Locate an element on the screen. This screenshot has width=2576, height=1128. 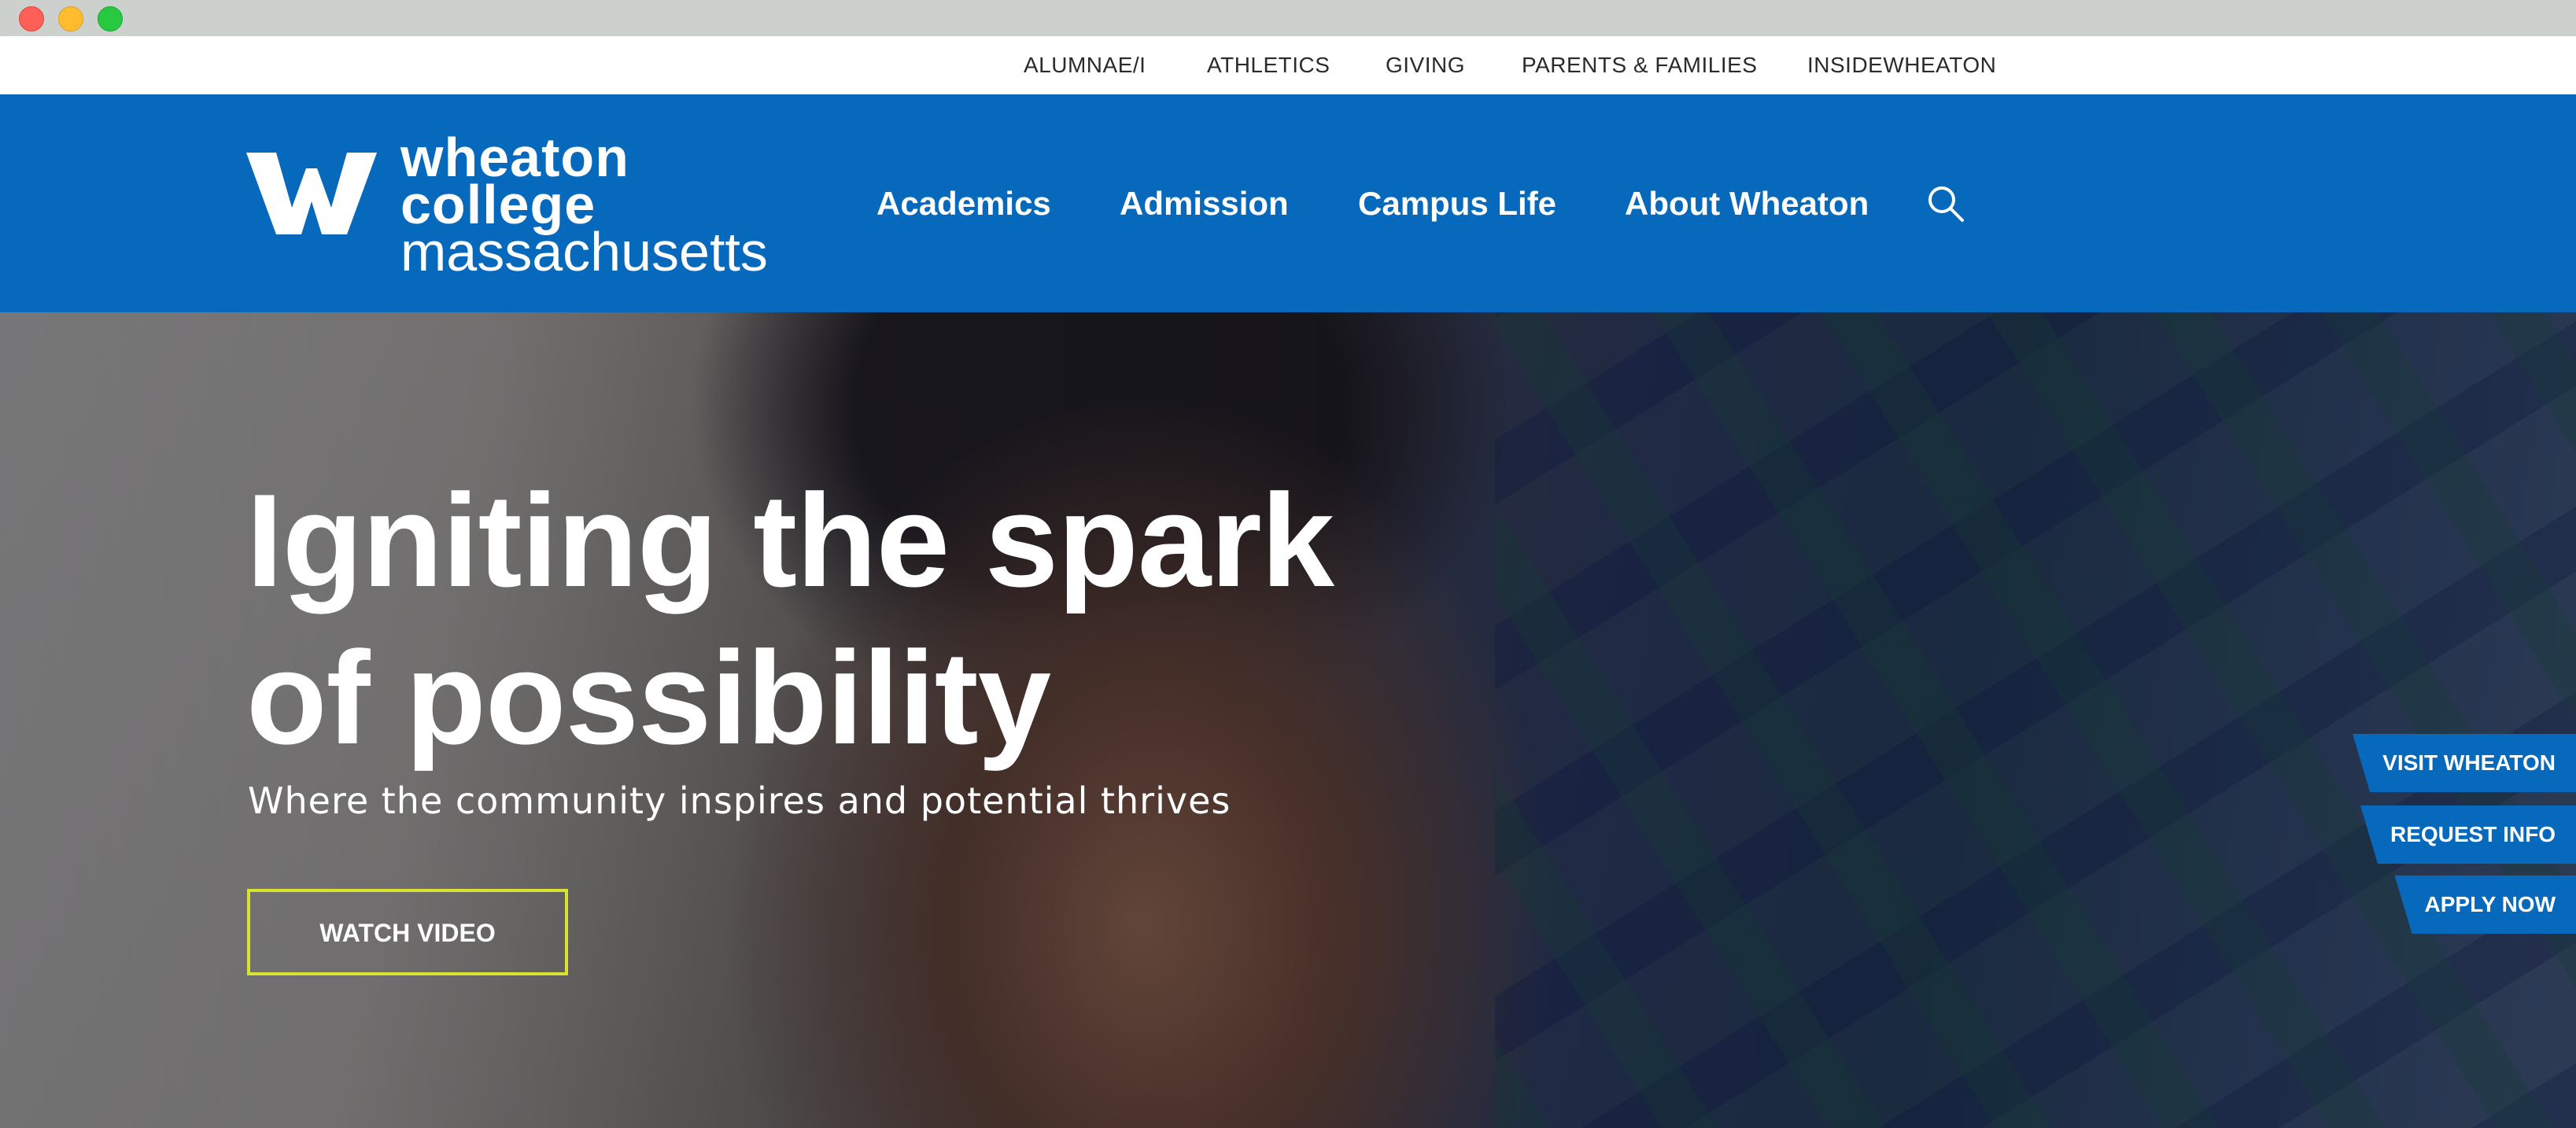
request-info-button: REQUEST INFO is located at coordinates (2468, 834).